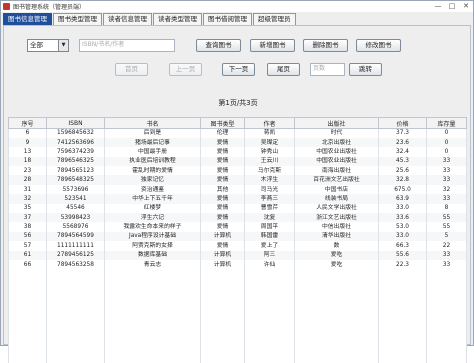 The image size is (474, 363). I want to click on table-cell: 25.6, so click(403, 170).